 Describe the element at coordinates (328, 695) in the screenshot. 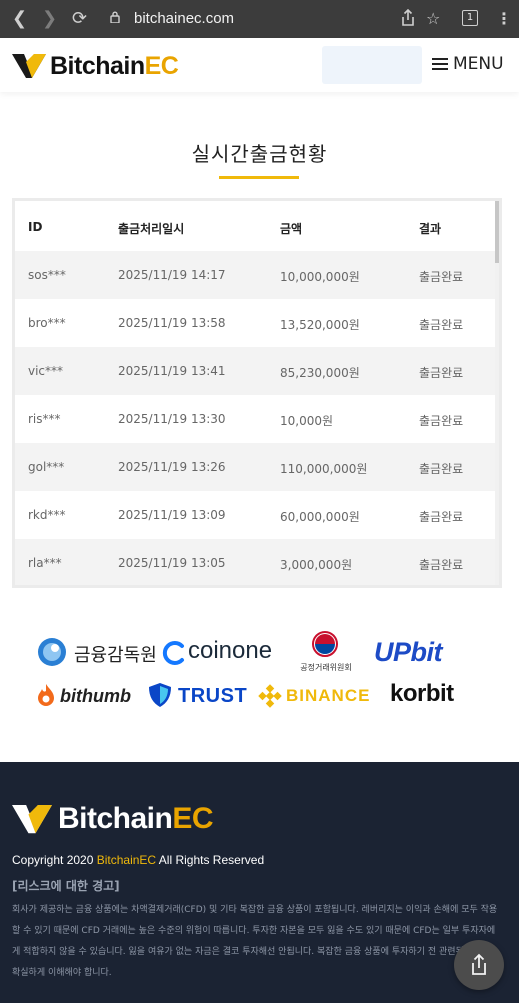

I see `binance-label: BINANCE` at that location.